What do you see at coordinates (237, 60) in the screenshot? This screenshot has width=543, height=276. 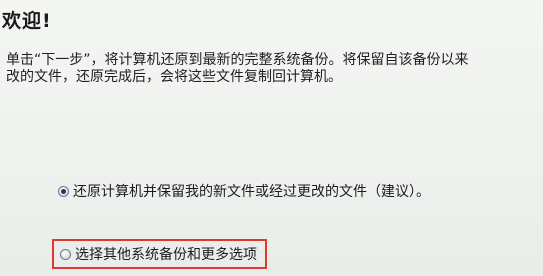 I see `description-line-1: 单击“下一步”，将计算机还原到最新的完整系统备份。将保留自该备份以来` at bounding box center [237, 60].